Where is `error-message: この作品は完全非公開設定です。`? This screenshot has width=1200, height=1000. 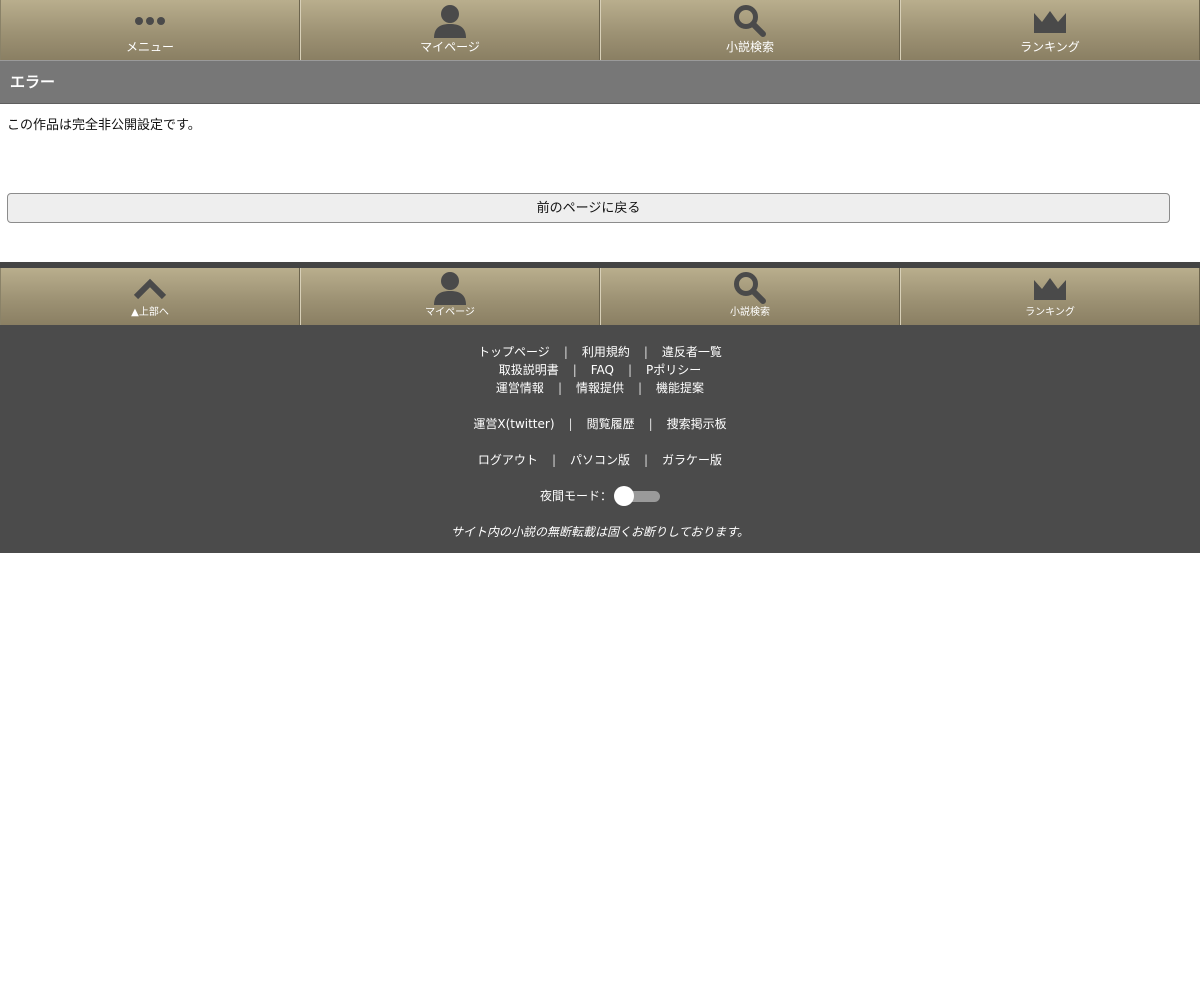 error-message: この作品は完全非公開設定です。 is located at coordinates (104, 125).